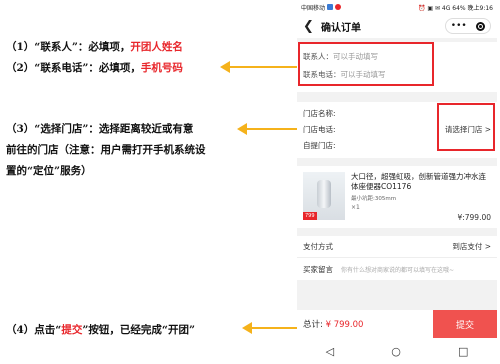 This screenshot has height=364, width=500. I want to click on product-name: 大口径，超强虹吸，创新管道强力冲水连体座便器CO1176, so click(418, 181).